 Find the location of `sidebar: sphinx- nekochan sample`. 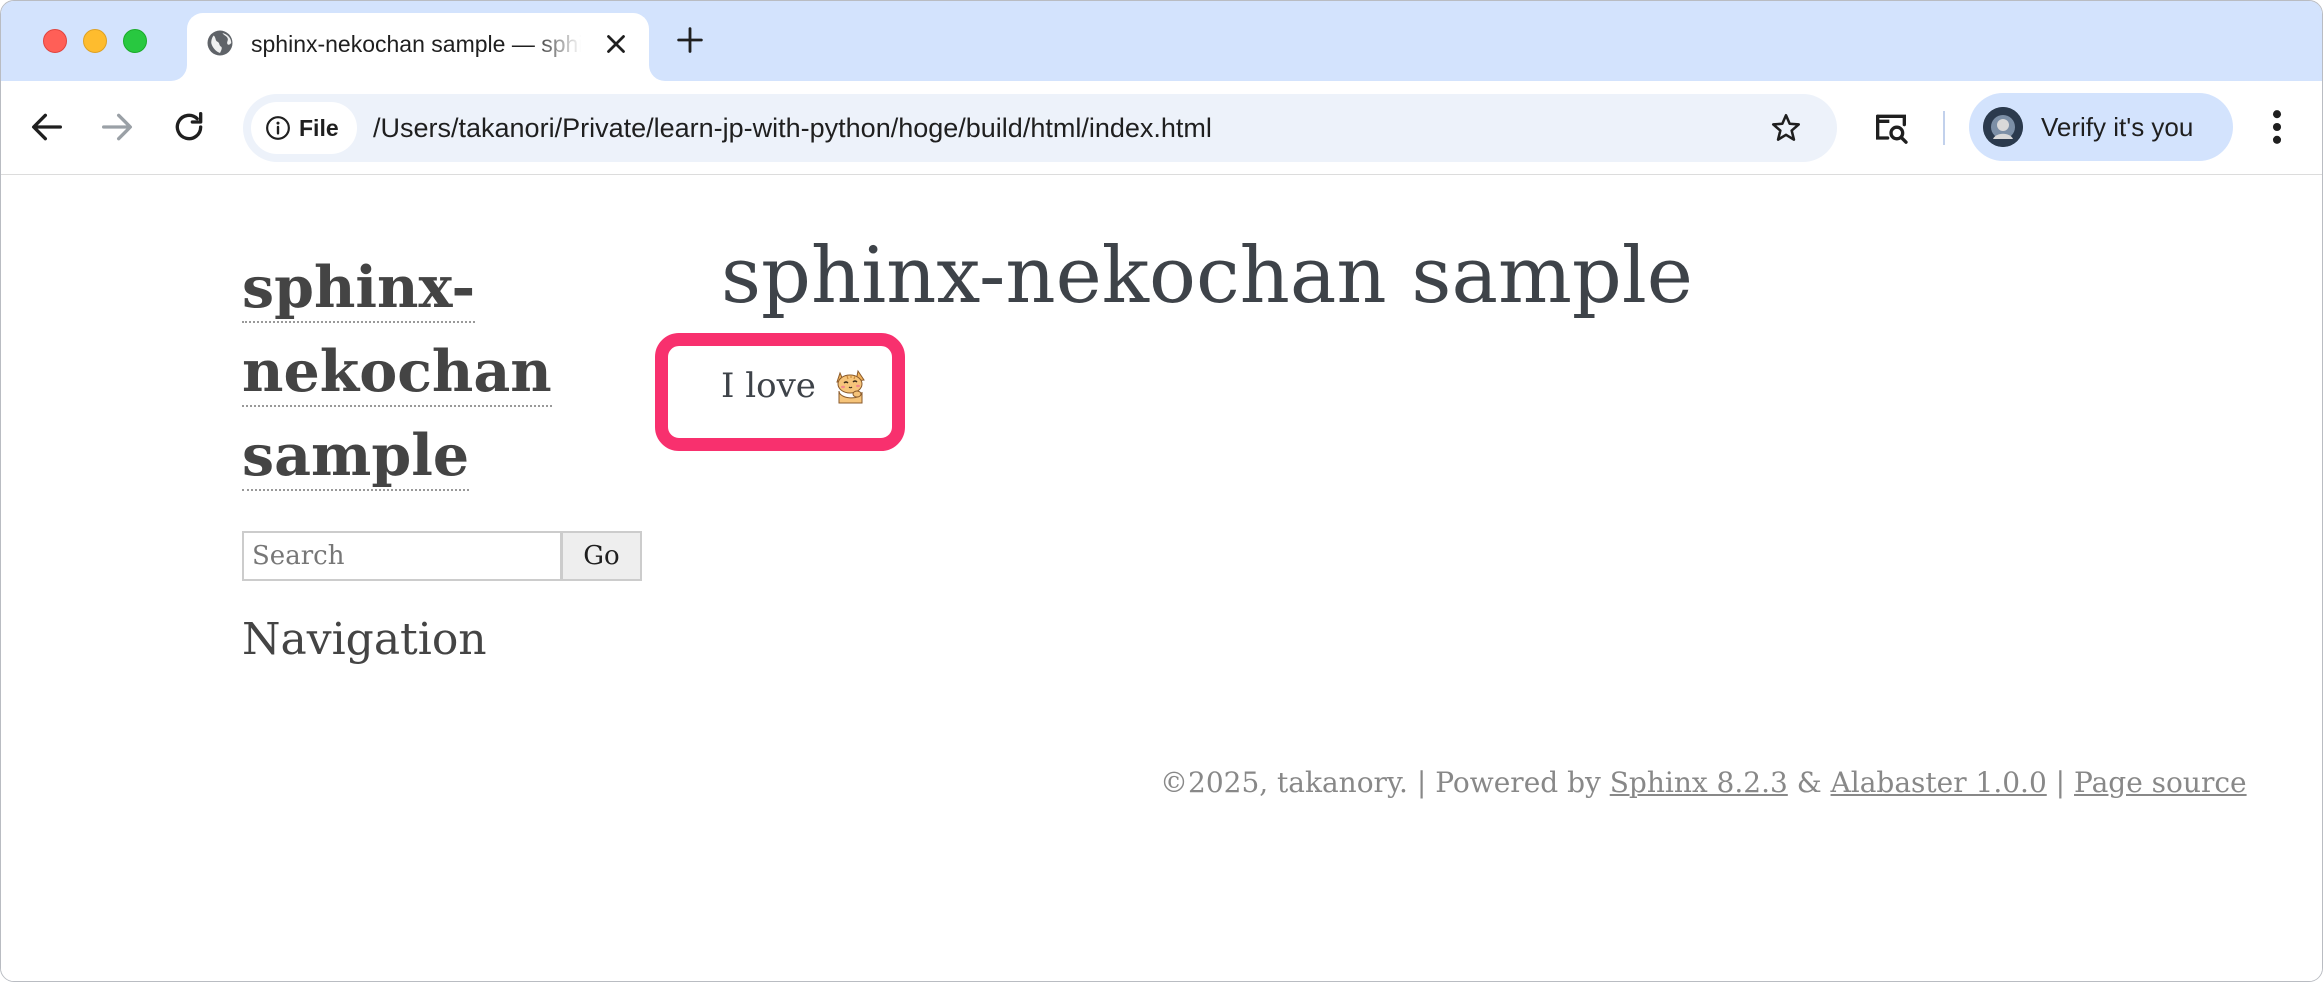

sidebar: sphinx- nekochan sample is located at coordinates (442, 372).